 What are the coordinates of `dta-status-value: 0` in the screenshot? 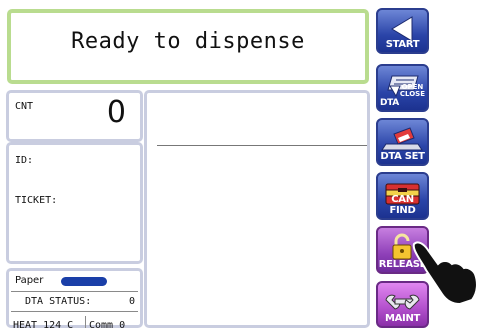 It's located at (131, 301).